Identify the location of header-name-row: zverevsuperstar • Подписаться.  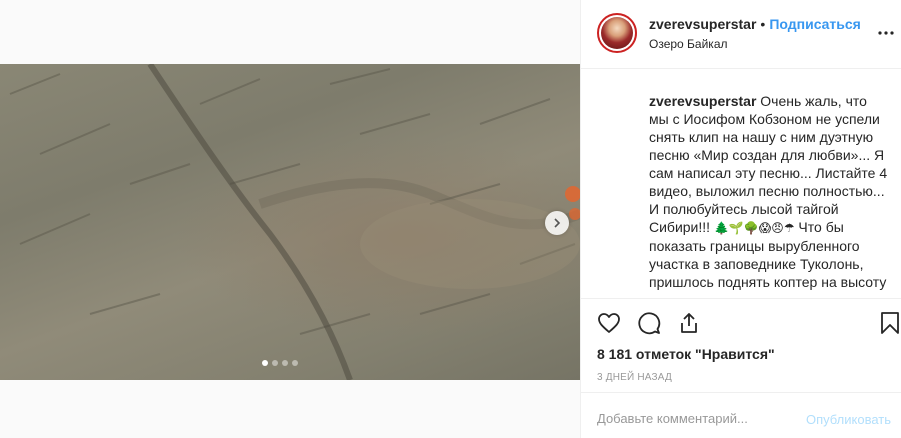
(755, 24).